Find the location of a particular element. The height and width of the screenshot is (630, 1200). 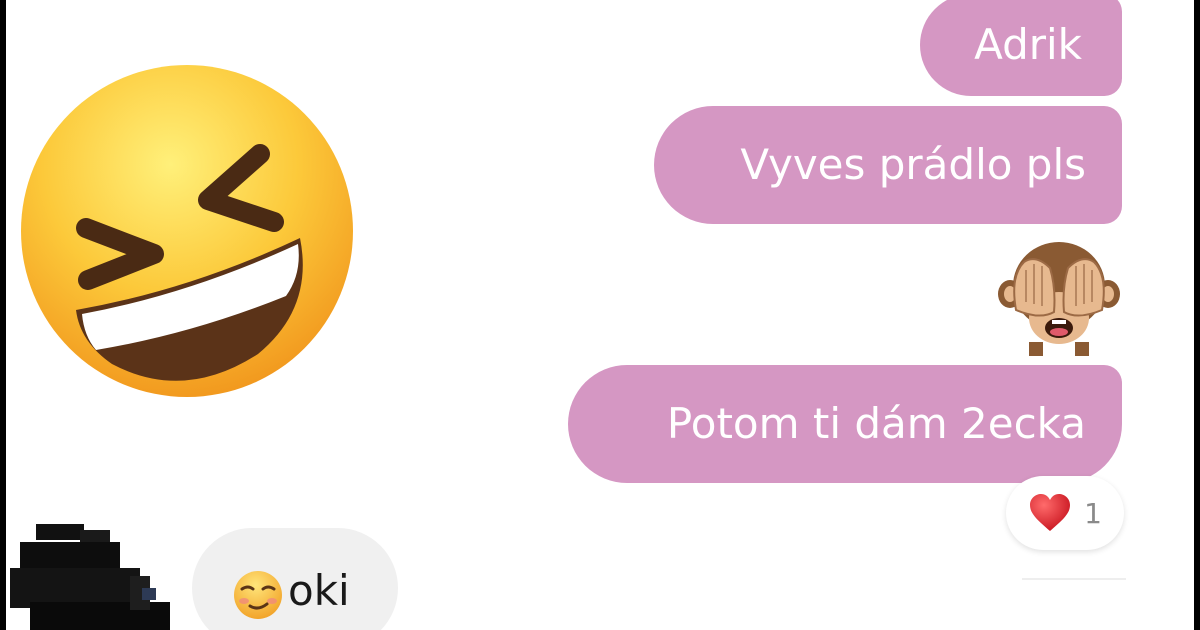

message-text: oki is located at coordinates (319, 590).